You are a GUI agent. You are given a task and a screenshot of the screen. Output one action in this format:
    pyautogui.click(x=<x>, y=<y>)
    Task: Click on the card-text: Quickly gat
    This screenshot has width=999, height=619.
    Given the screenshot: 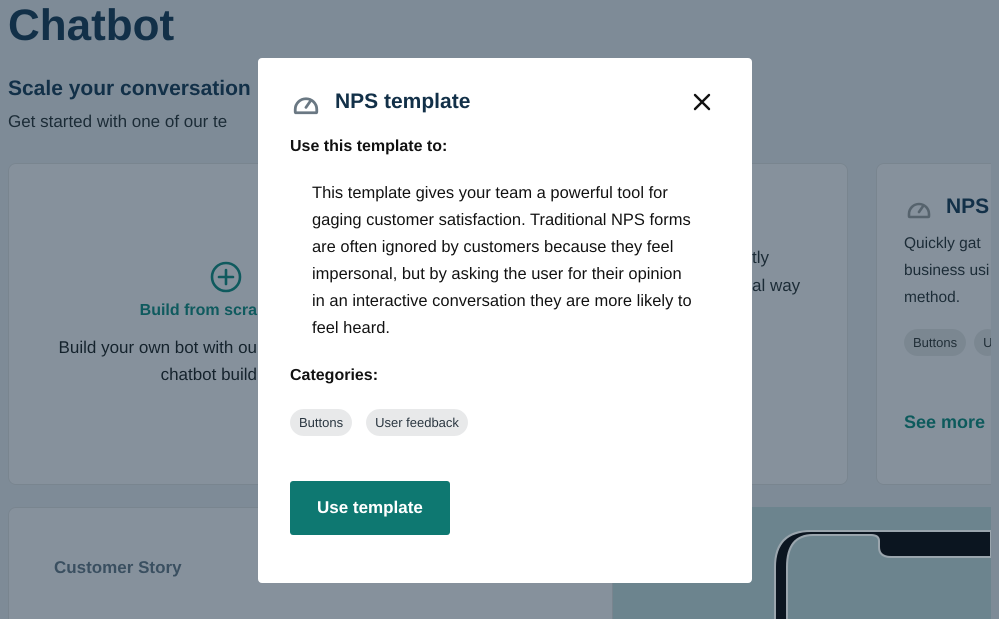 What is the action you would take?
    pyautogui.click(x=943, y=244)
    